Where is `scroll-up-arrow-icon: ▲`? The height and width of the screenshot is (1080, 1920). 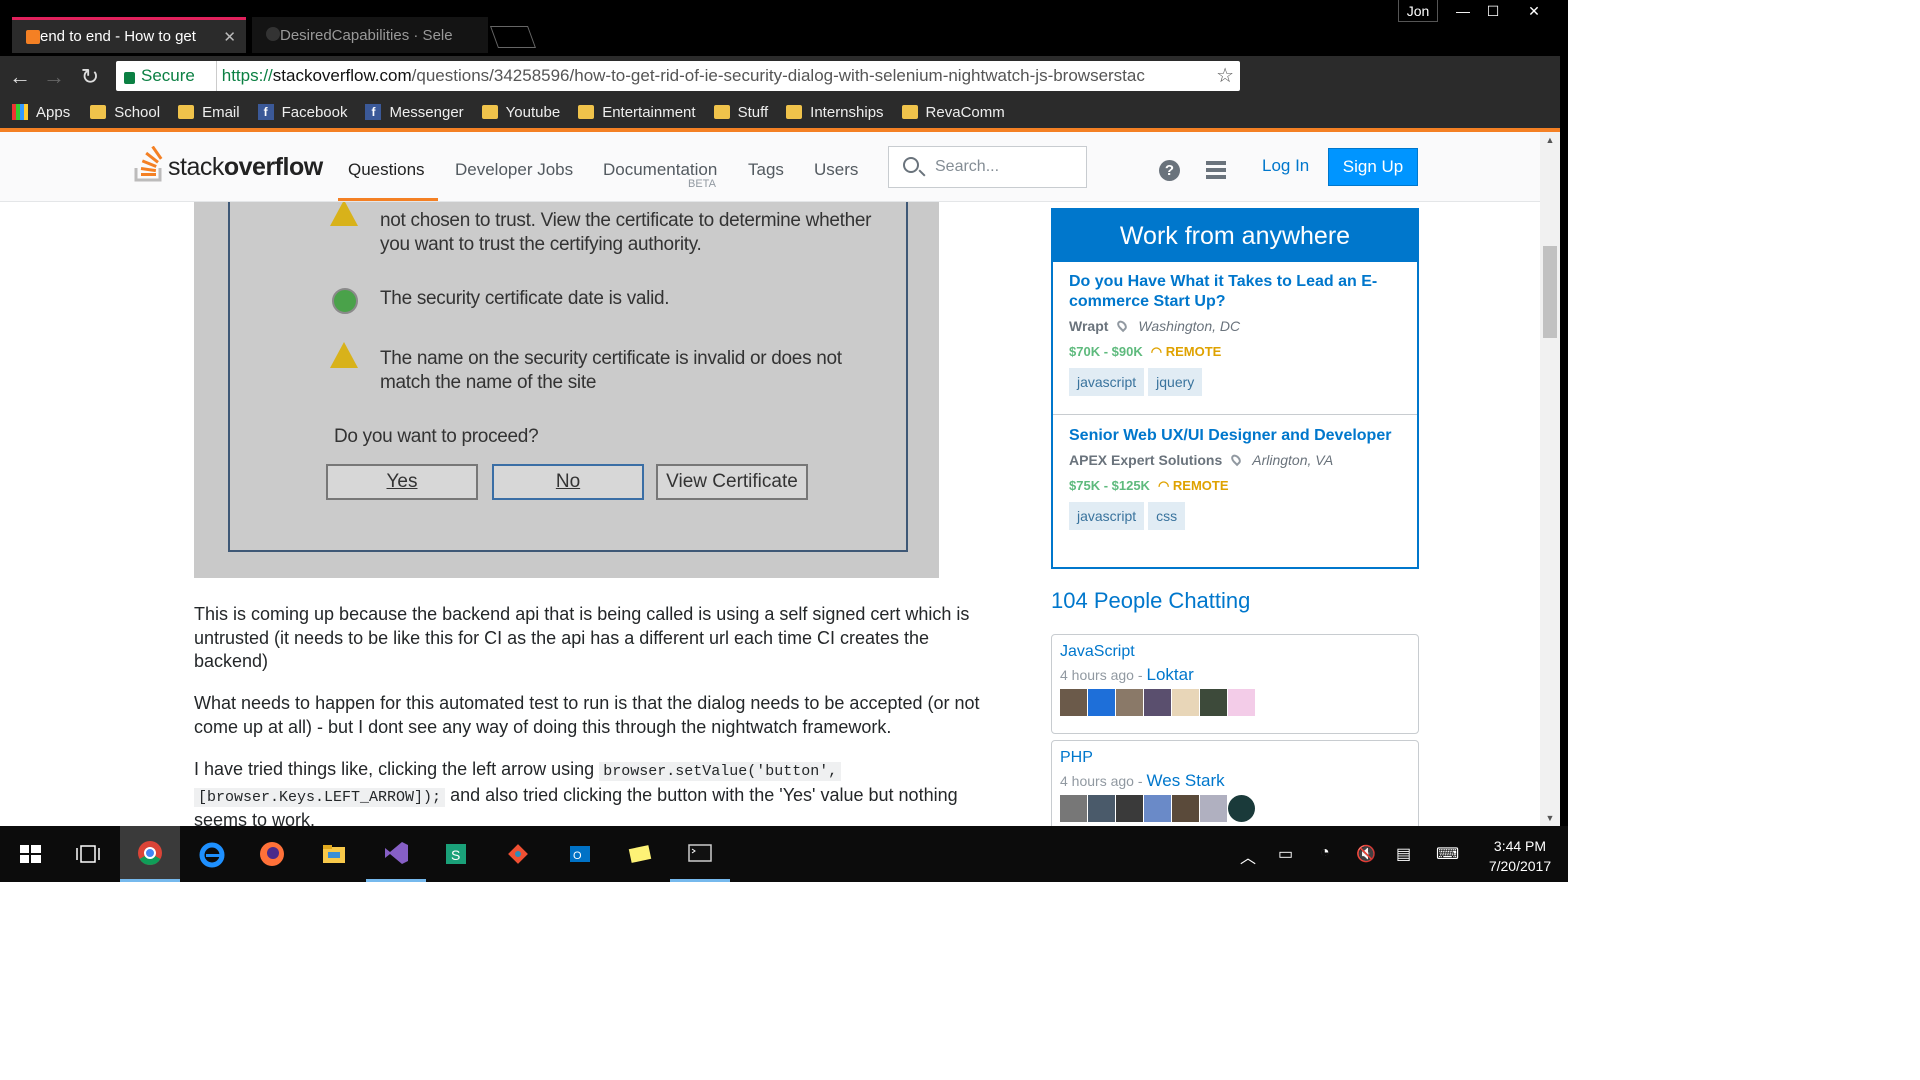
scroll-up-arrow-icon: ▲ is located at coordinates (1550, 140).